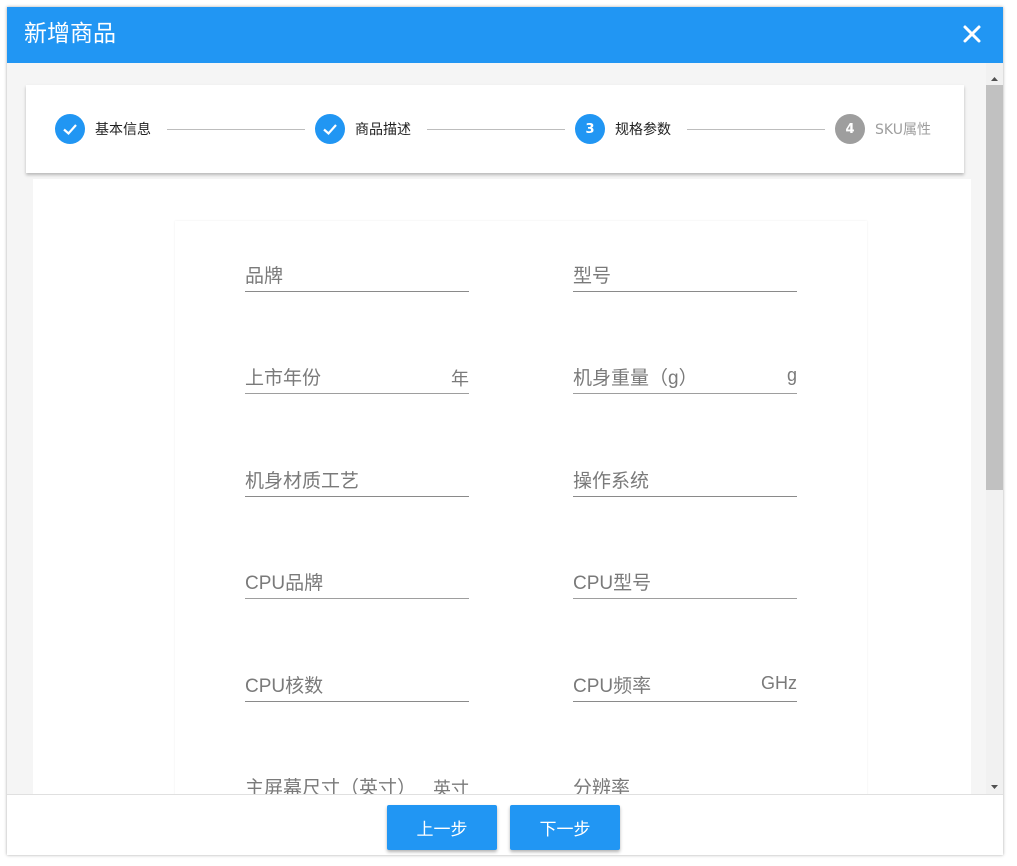 The width and height of the screenshot is (1017, 866). Describe the element at coordinates (123, 129) in the screenshot. I see `step-label: 基本信息` at that location.